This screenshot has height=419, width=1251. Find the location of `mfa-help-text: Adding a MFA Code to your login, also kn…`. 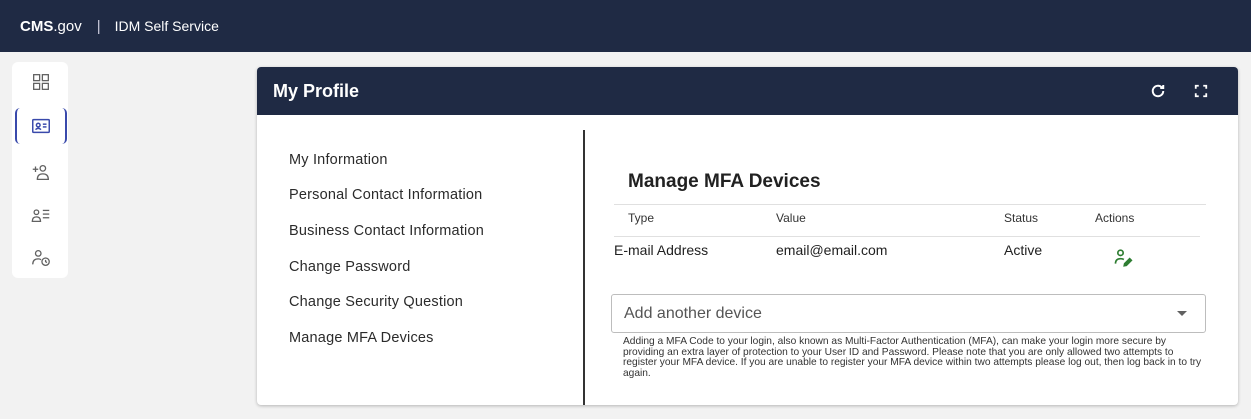

mfa-help-text: Adding a MFA Code to your login, also kn… is located at coordinates (912, 357).